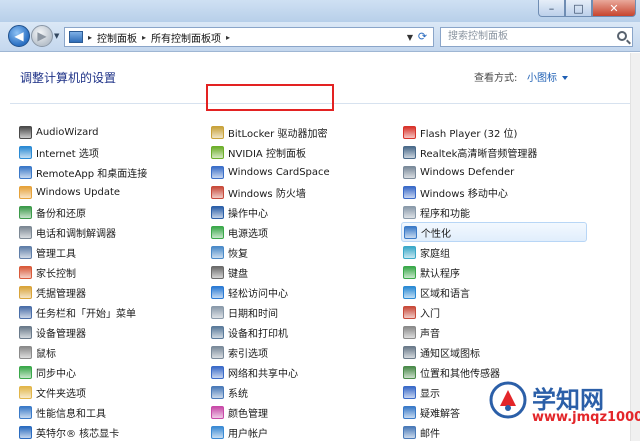  Describe the element at coordinates (503, 332) in the screenshot. I see `control-panel-item: 声音` at that location.